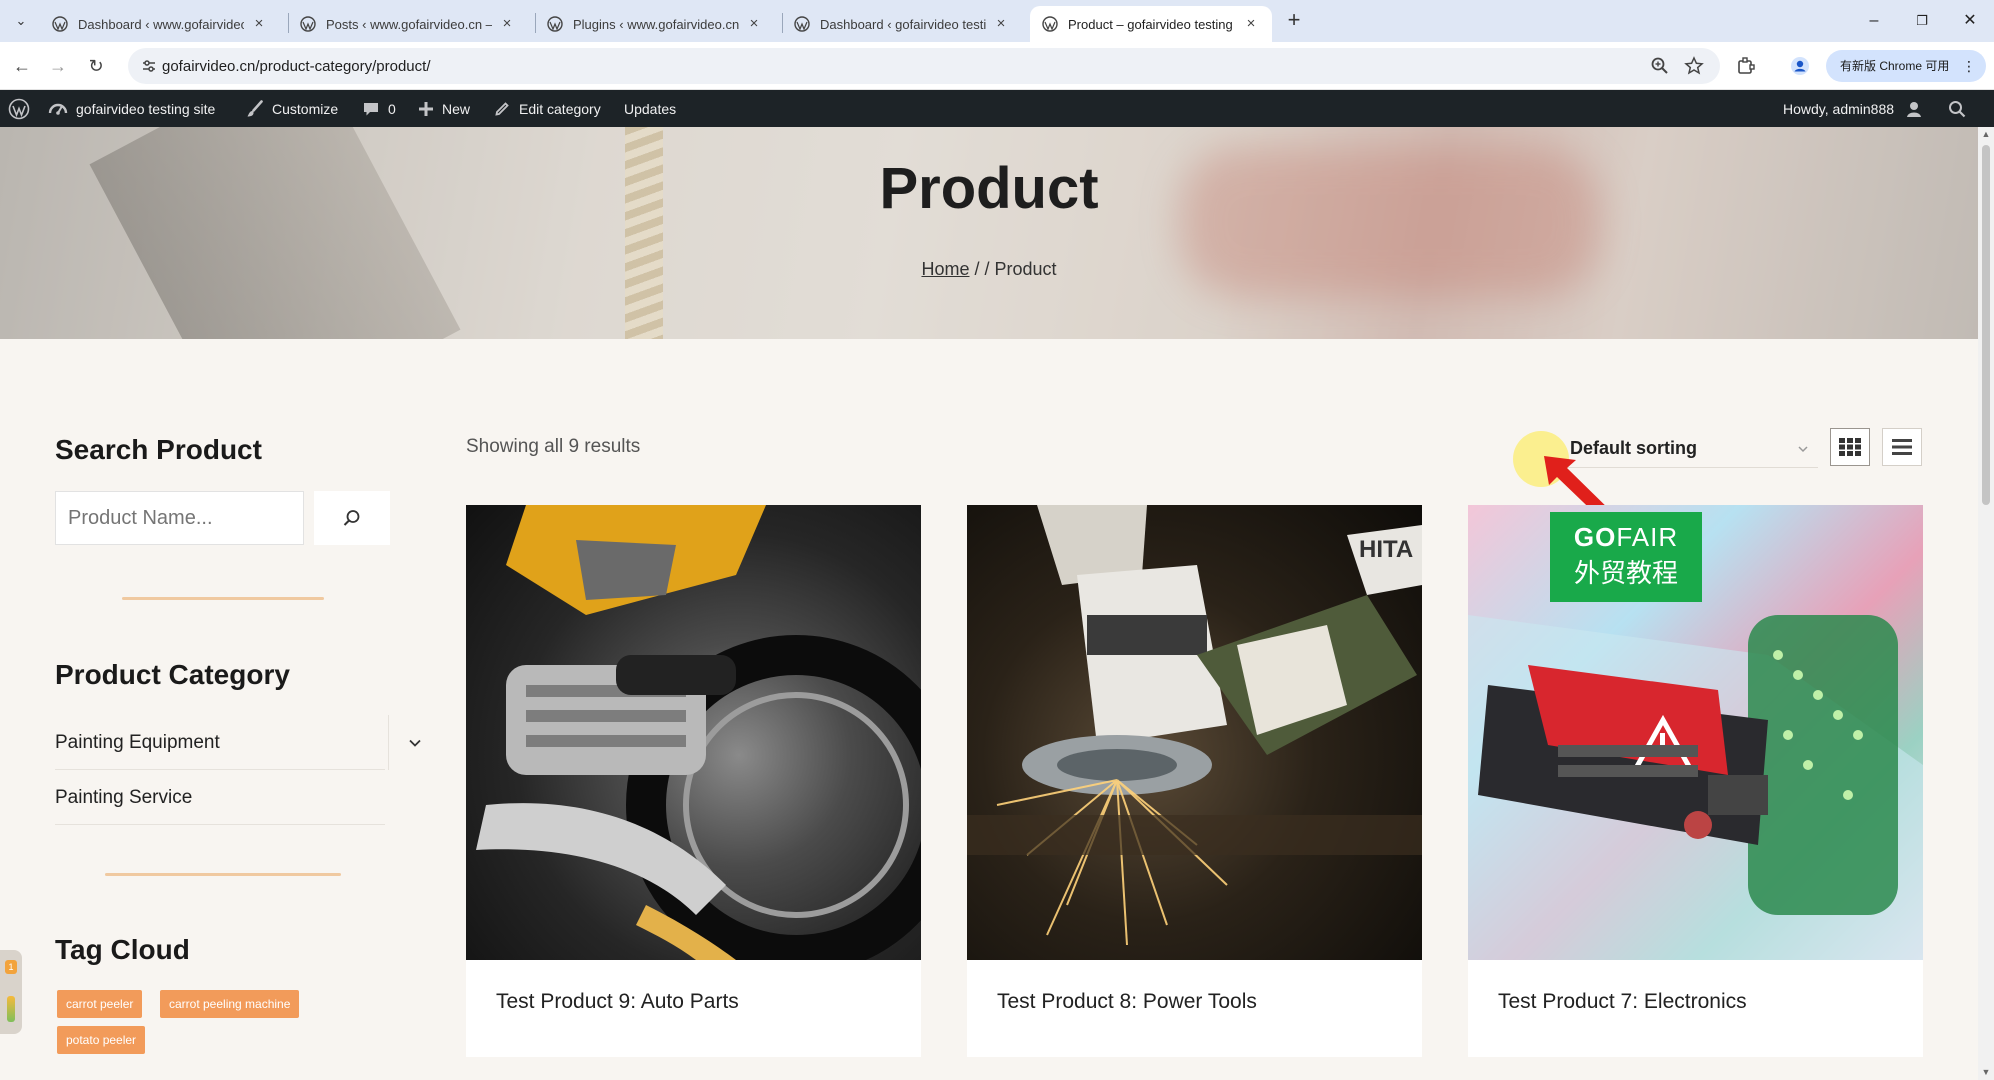  I want to click on tag-carrot-peeling-machine: carrot peeling machine, so click(230, 1004).